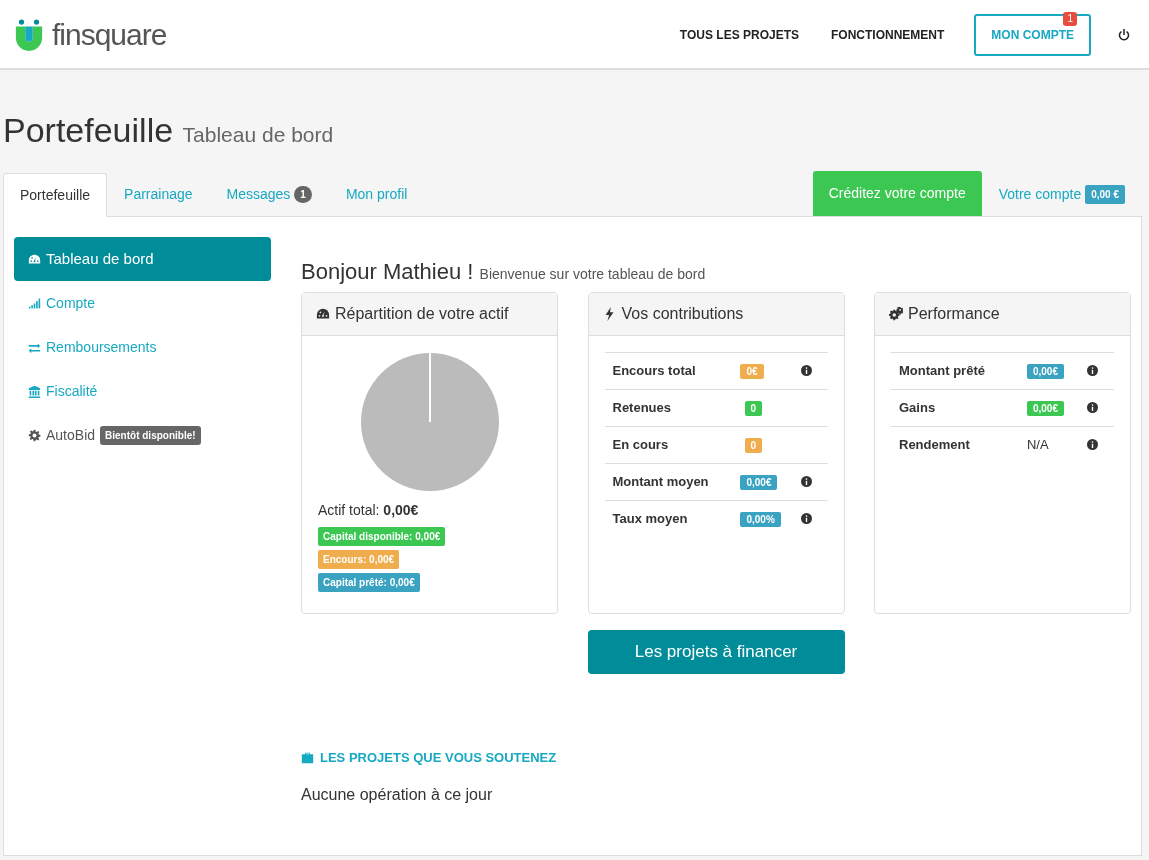  Describe the element at coordinates (34, 348) in the screenshot. I see `arrows-icon` at that location.